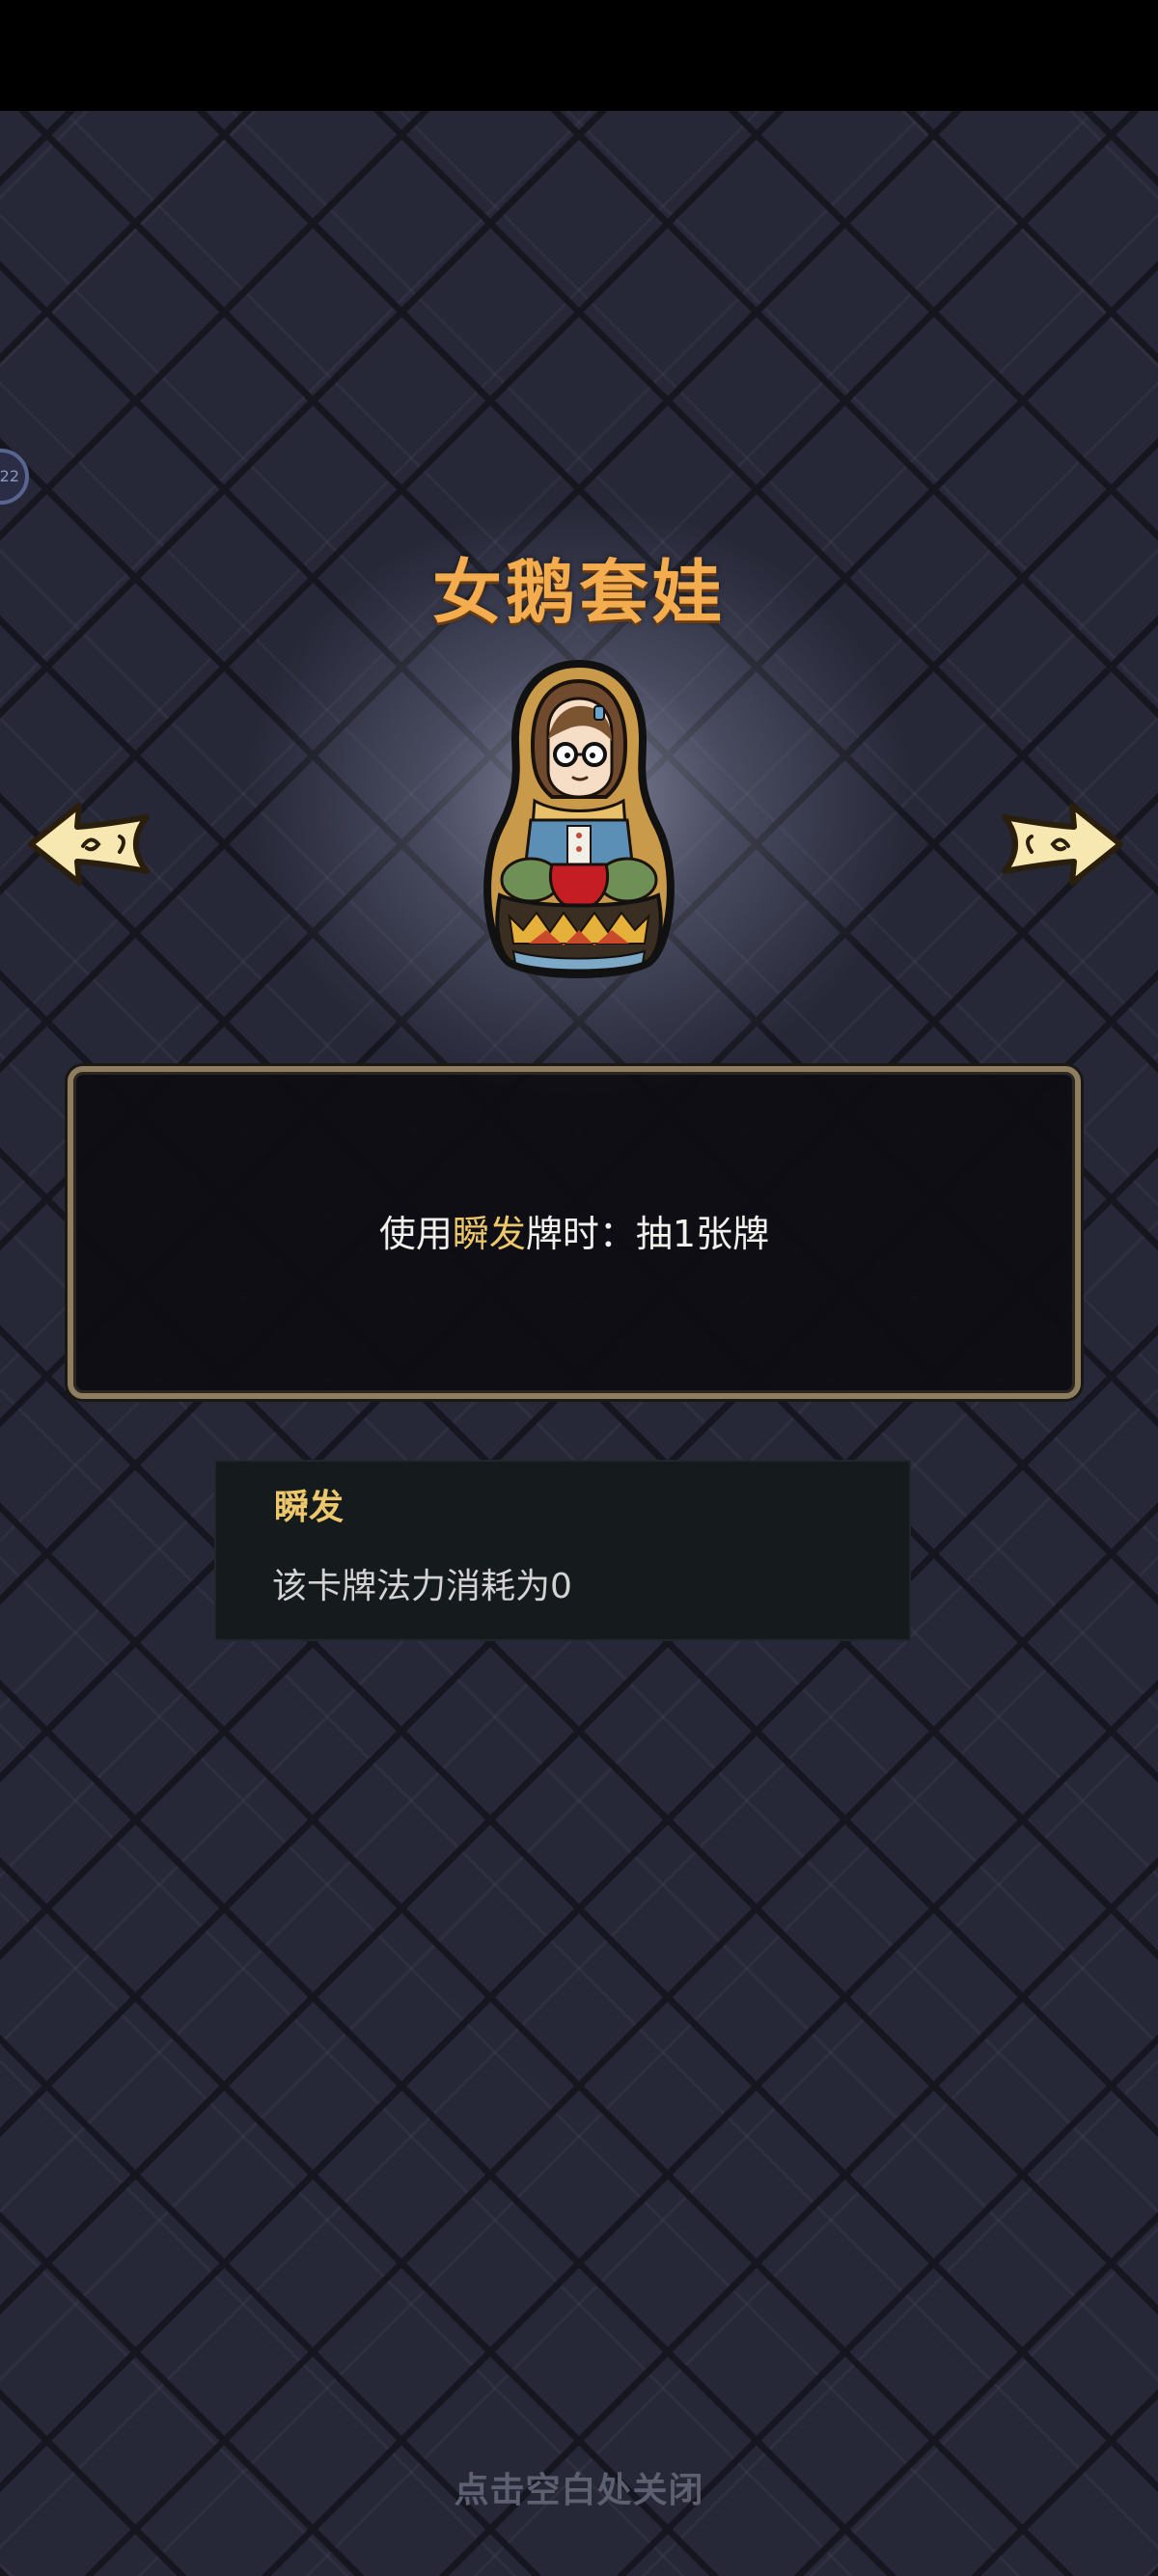 The width and height of the screenshot is (1158, 2576). Describe the element at coordinates (562, 1551) in the screenshot. I see `keyword-tooltip: 瞬发 该卡牌法力消耗为0` at that location.